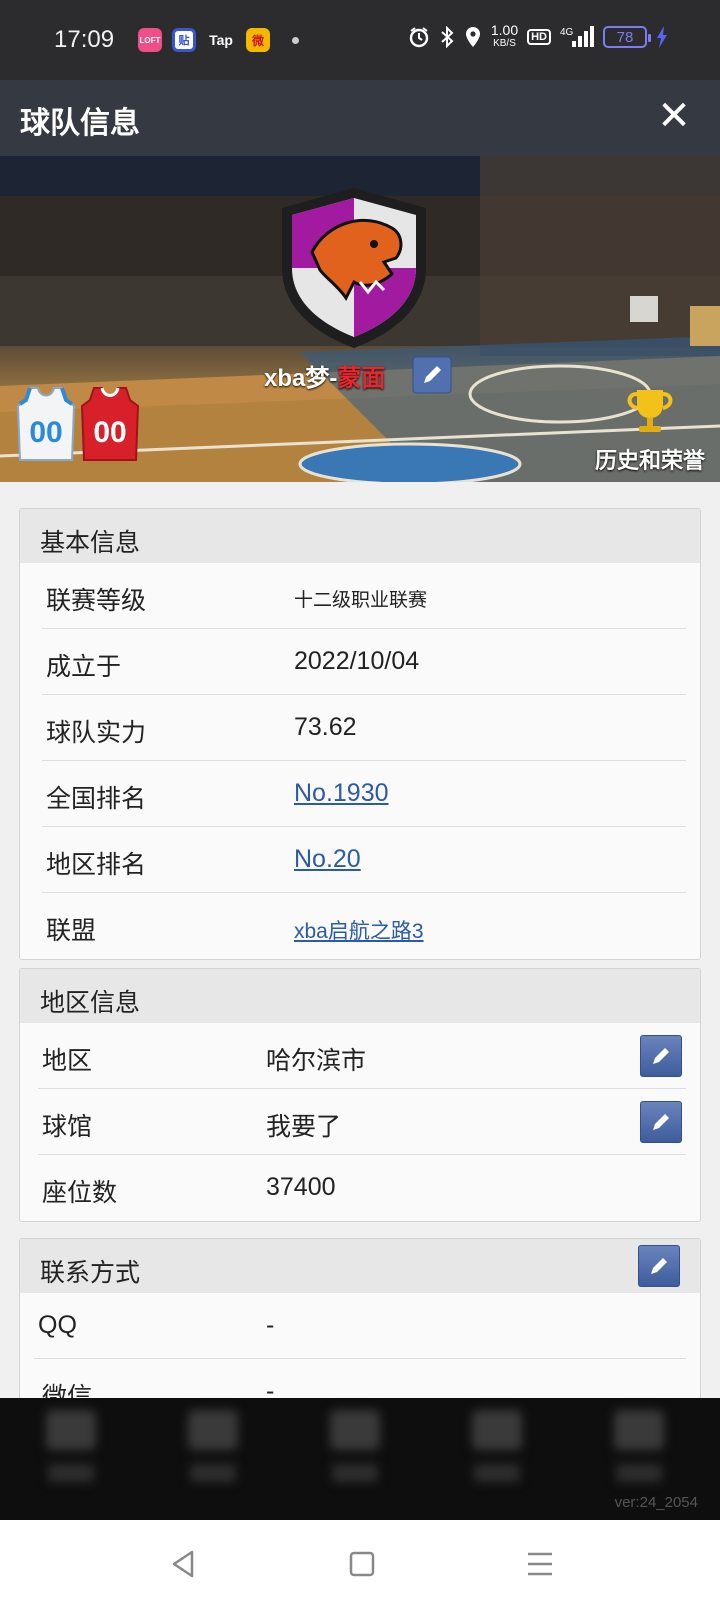  I want to click on info-row-national-rank: 全国排名 No.1930, so click(364, 794).